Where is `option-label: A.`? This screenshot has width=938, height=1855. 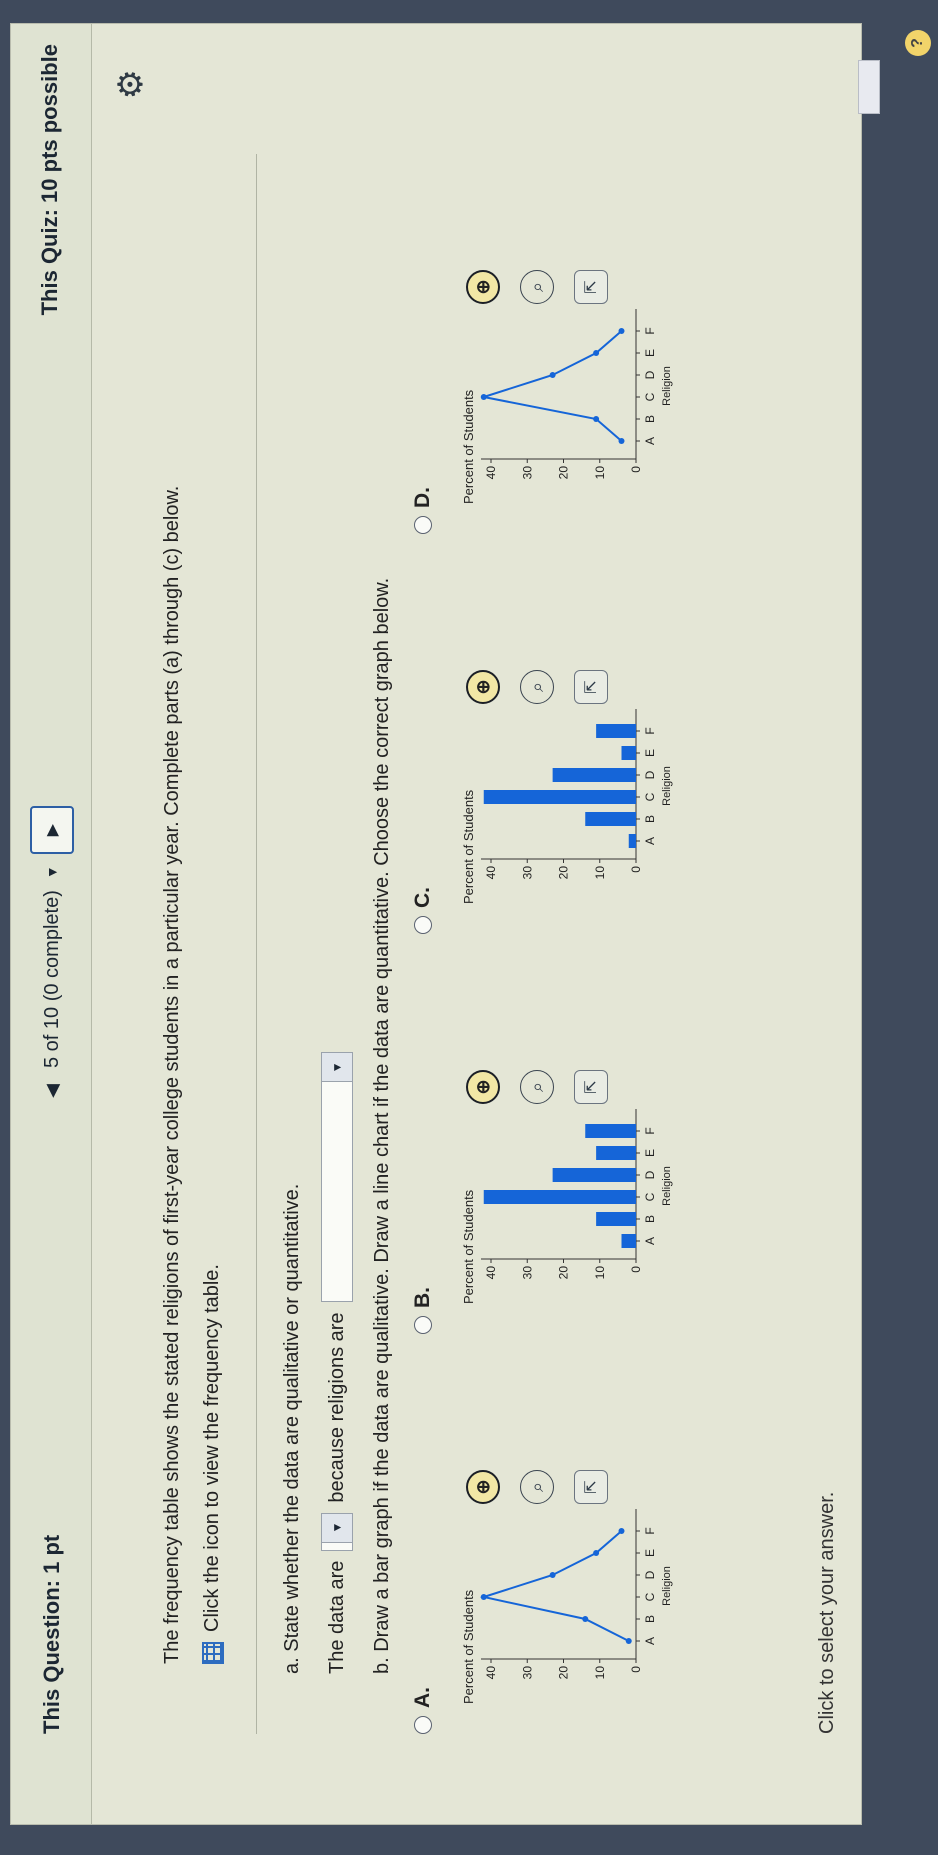 option-label: A. is located at coordinates (423, 1697).